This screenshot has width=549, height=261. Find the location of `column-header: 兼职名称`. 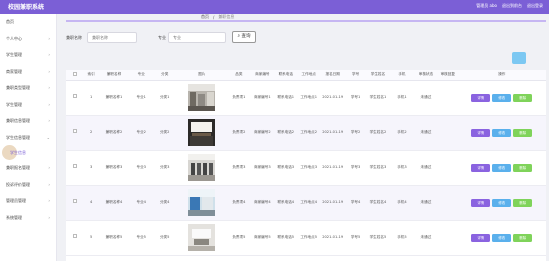

column-header: 兼职名称 is located at coordinates (114, 75).